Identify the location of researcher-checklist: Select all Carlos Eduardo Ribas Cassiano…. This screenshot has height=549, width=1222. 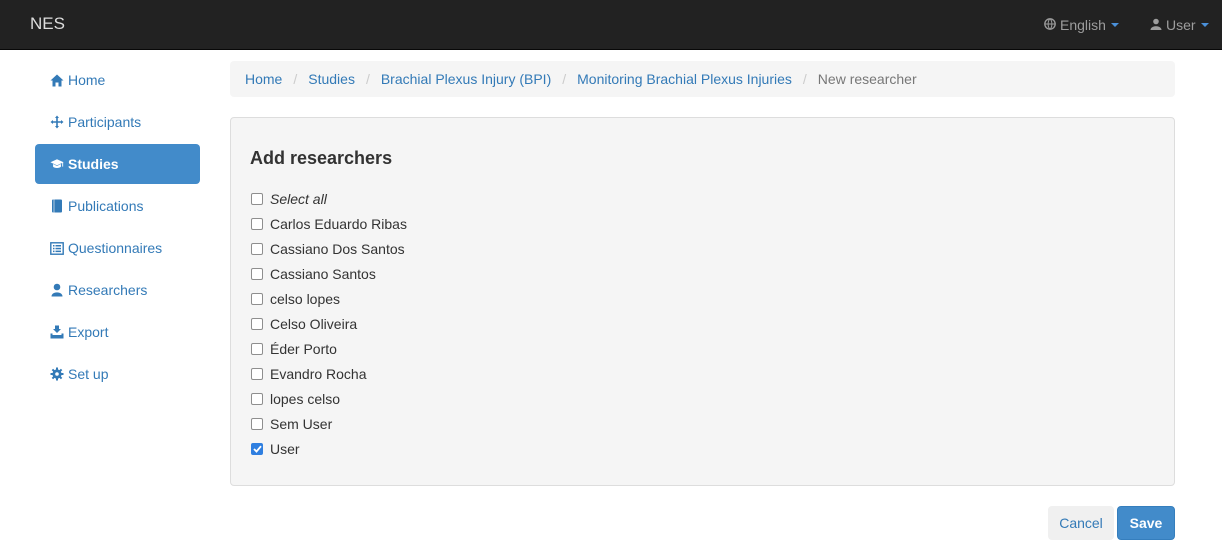
(329, 323).